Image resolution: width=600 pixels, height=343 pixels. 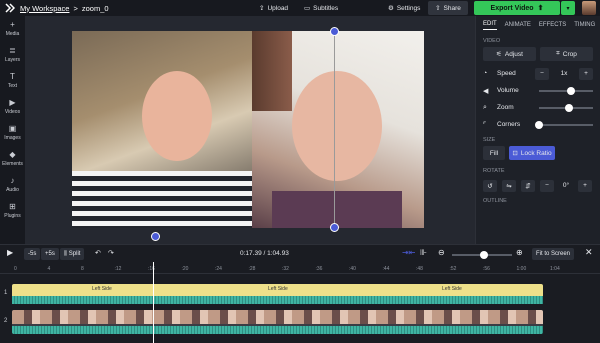 What do you see at coordinates (12, 190) in the screenshot?
I see `sidebar-item-label: Audio` at bounding box center [12, 190].